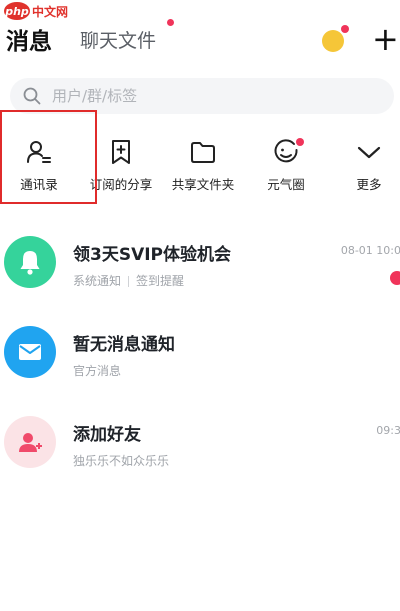 This screenshot has height=611, width=400. I want to click on status-icon, so click(333, 41).